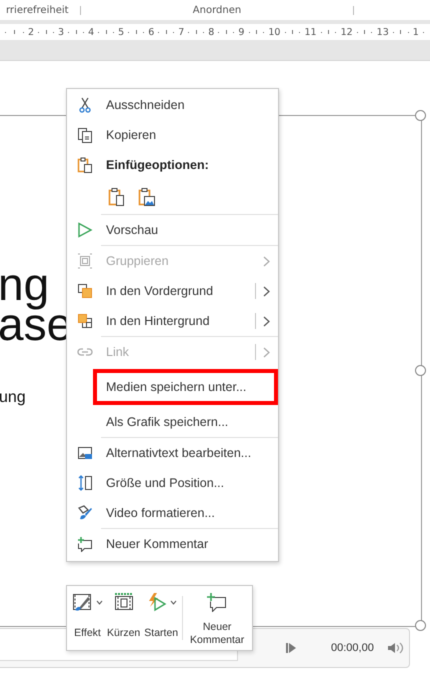  I want to click on ruler-number: 8, so click(211, 32).